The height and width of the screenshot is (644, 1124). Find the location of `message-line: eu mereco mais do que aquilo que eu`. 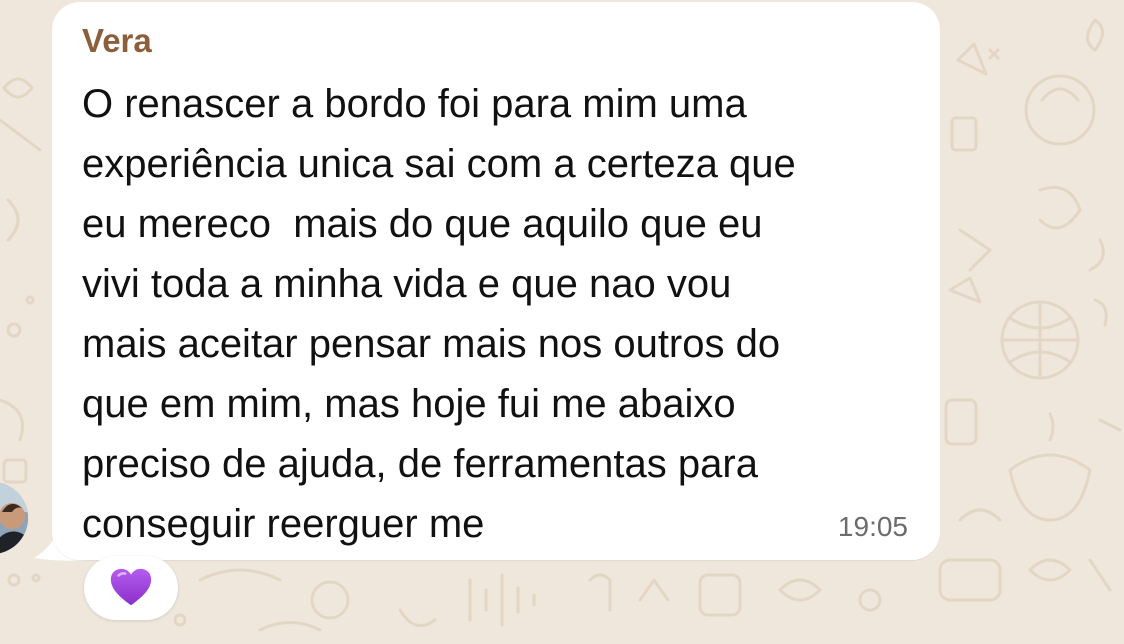

message-line: eu mereco mais do que aquilo que eu is located at coordinates (422, 224).